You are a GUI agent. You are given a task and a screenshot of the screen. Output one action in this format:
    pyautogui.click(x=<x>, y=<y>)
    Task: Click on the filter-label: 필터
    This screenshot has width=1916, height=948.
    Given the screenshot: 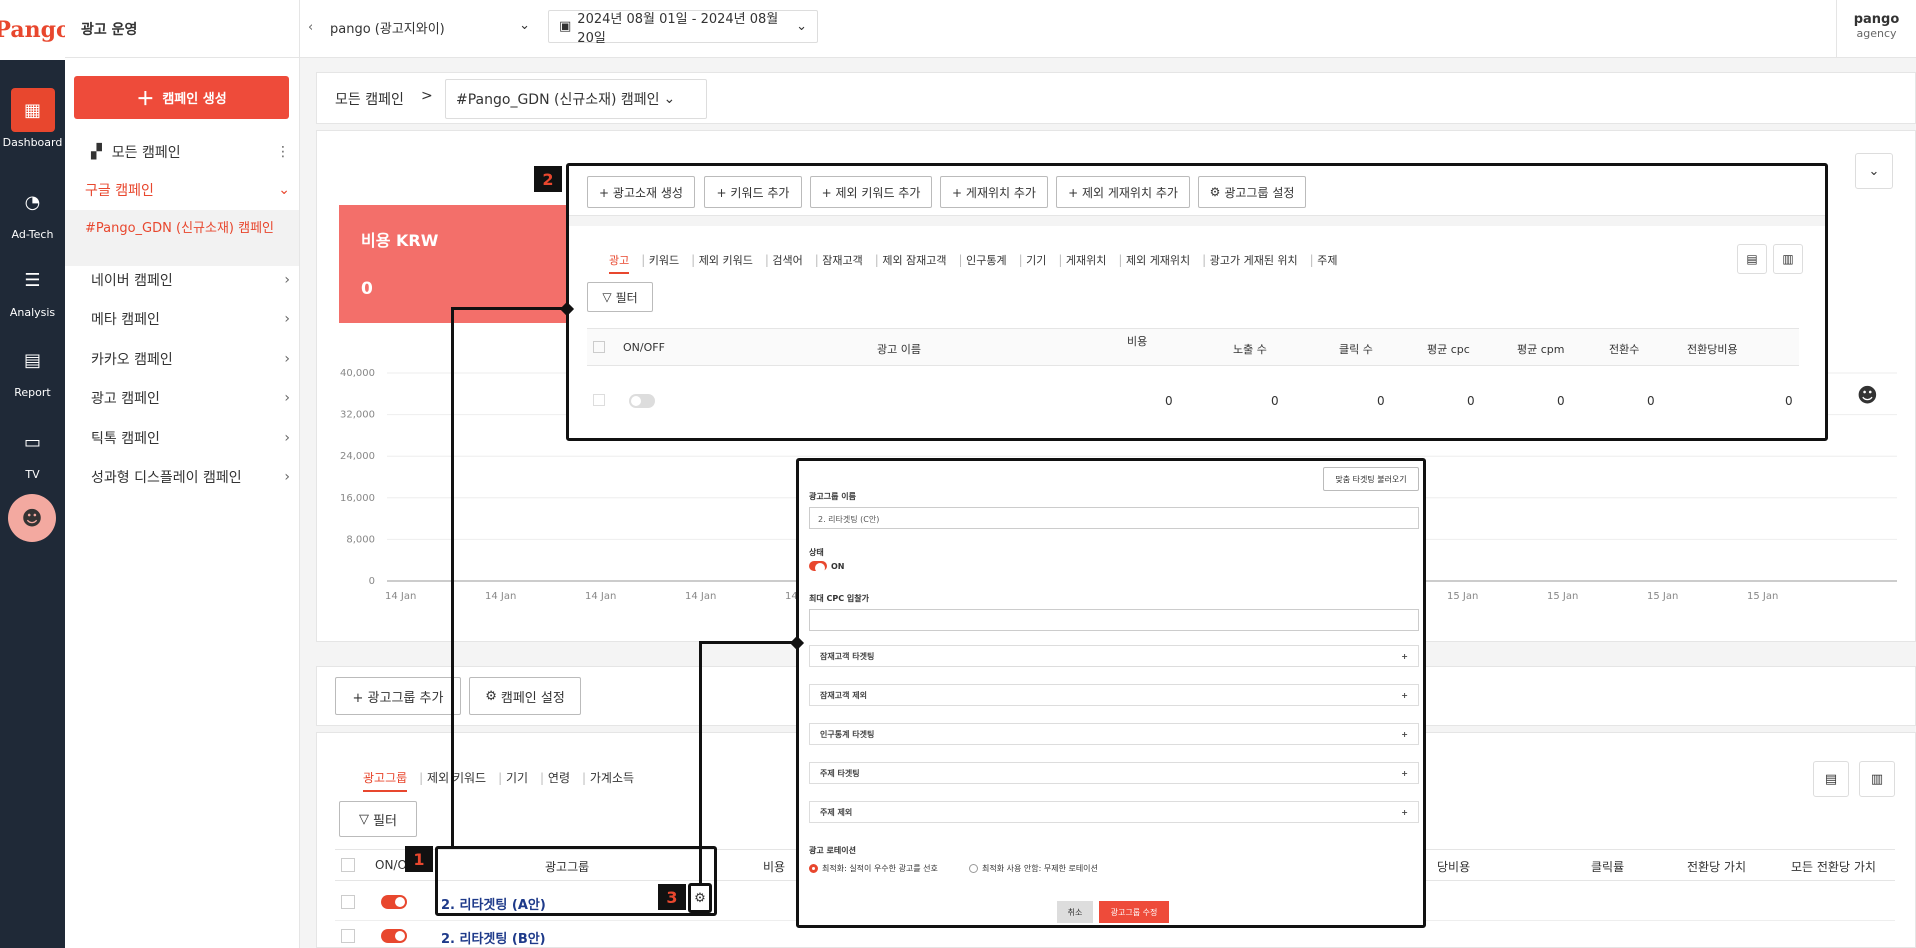 What is the action you would take?
    pyautogui.click(x=626, y=297)
    